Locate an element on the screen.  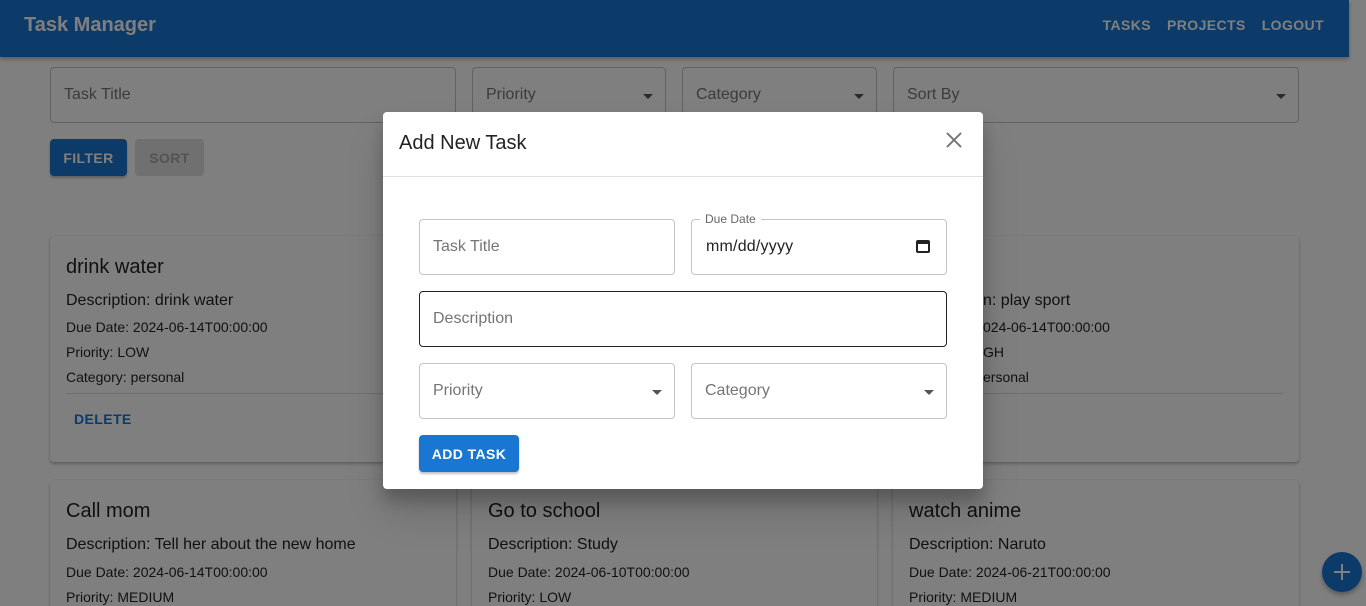
calendar-icon is located at coordinates (923, 246).